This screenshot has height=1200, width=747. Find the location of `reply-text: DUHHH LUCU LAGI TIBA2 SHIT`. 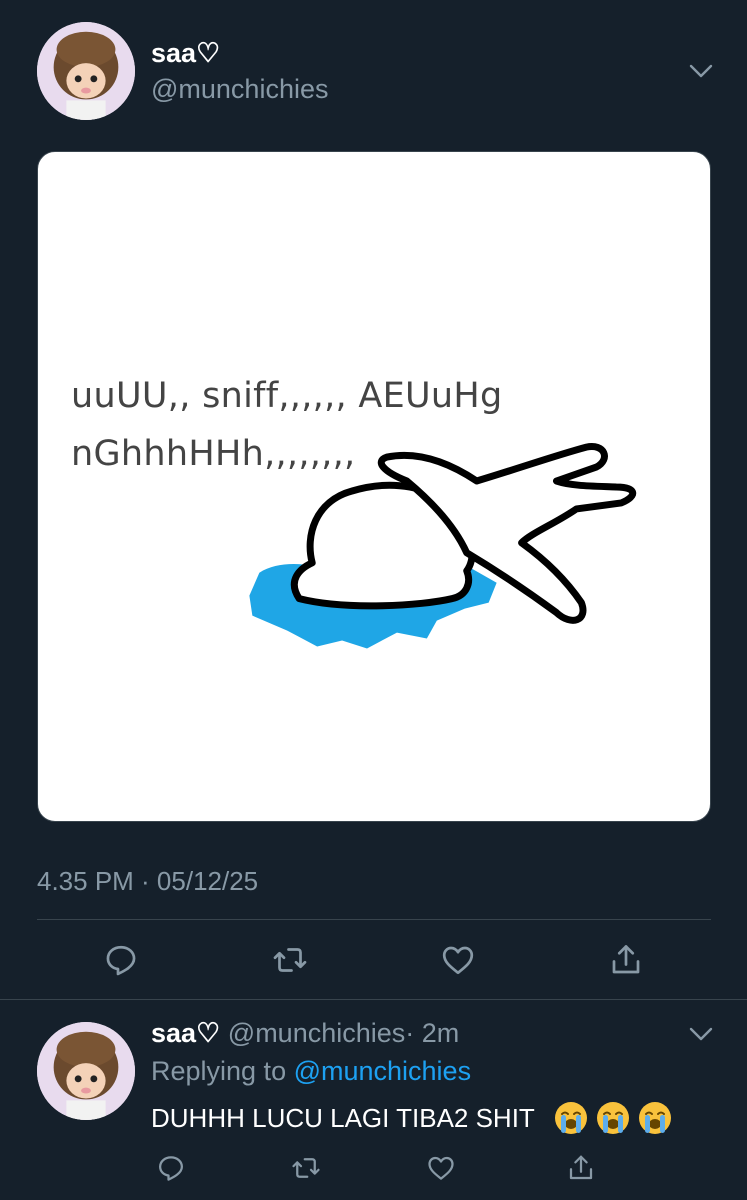

reply-text: DUHHH LUCU LAGI TIBA2 SHIT is located at coordinates (343, 1117).